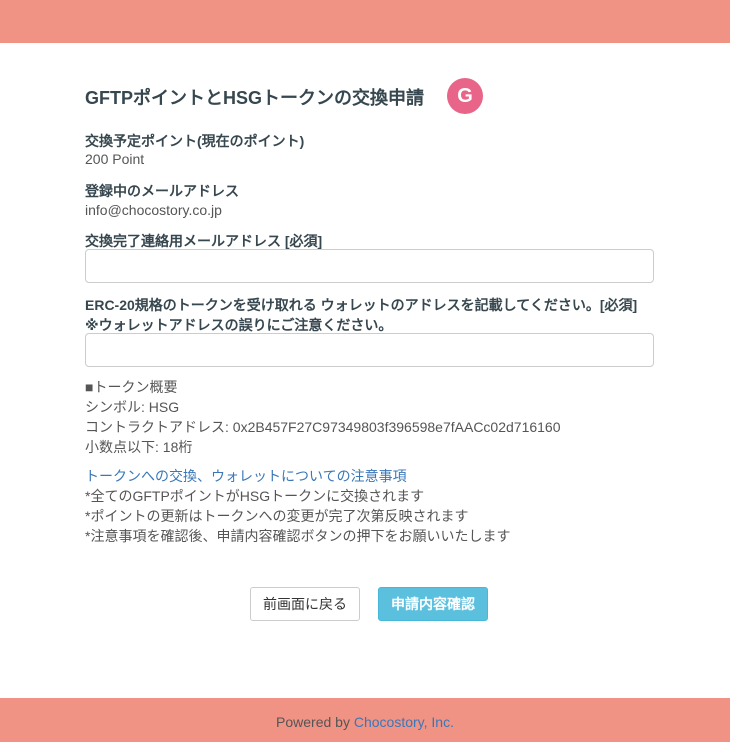  I want to click on note-item: *注意事項を確認後、申請内容確認ボタンの押下をお願いいたします, so click(298, 536).